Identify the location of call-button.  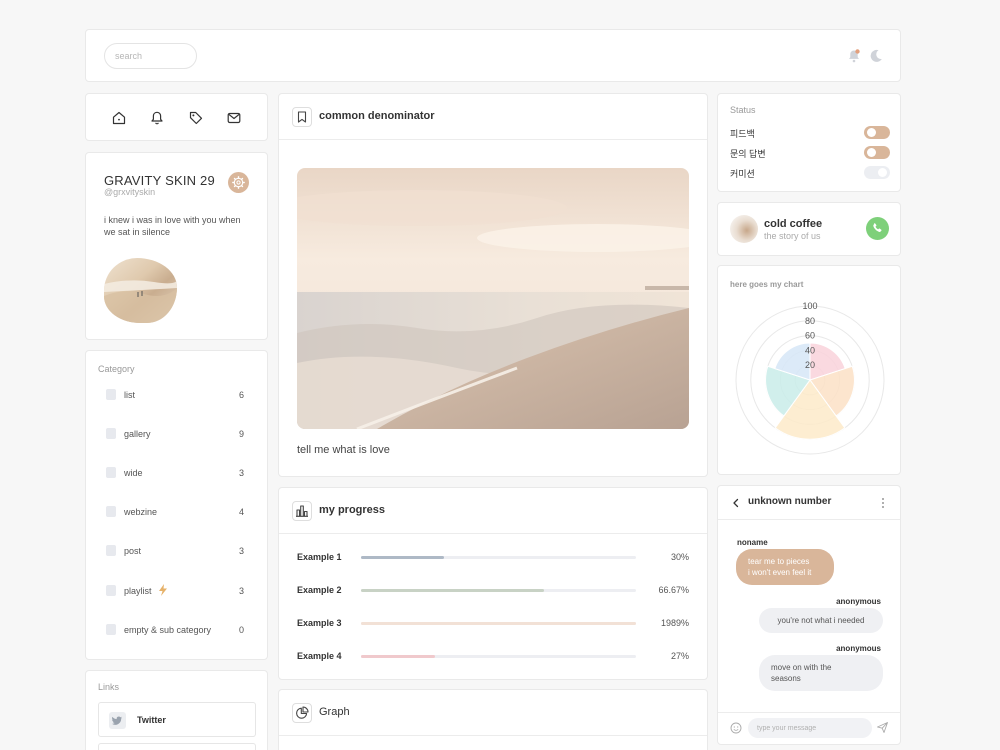
(877, 228).